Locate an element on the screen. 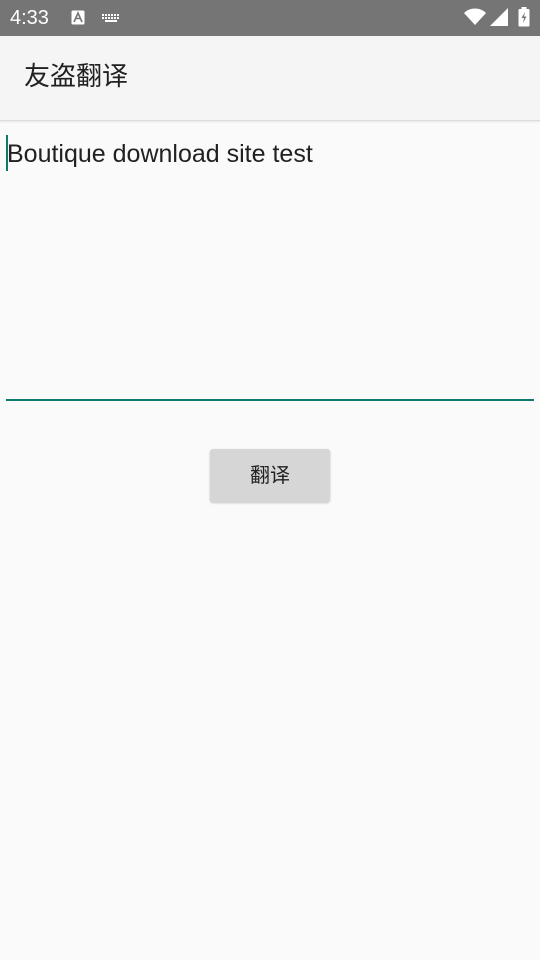 The height and width of the screenshot is (960, 540). translation-input-text: Boutique download site test is located at coordinates (160, 154).